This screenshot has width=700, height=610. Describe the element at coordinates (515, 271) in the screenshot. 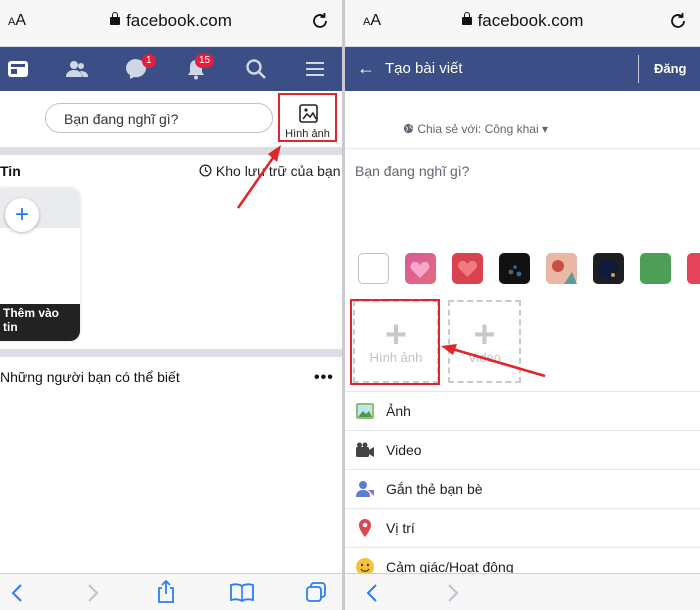

I see `raindrops-icon` at that location.